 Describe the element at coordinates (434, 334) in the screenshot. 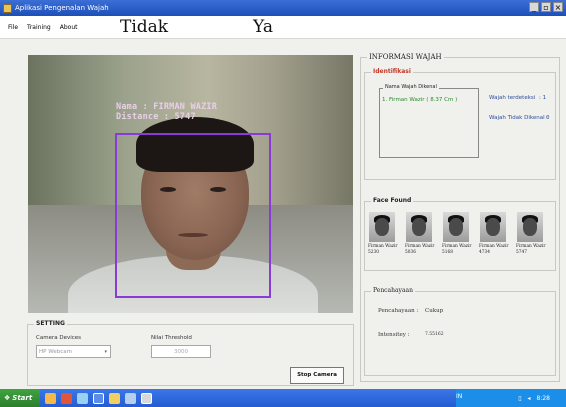

I see `intensity-value: 7.55162` at that location.